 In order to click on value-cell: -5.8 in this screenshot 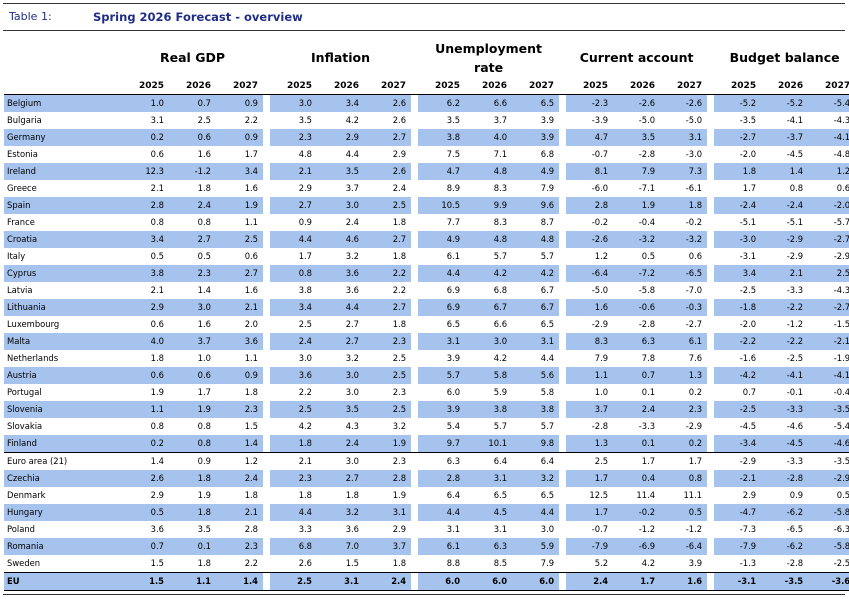, I will do `click(828, 546)`.